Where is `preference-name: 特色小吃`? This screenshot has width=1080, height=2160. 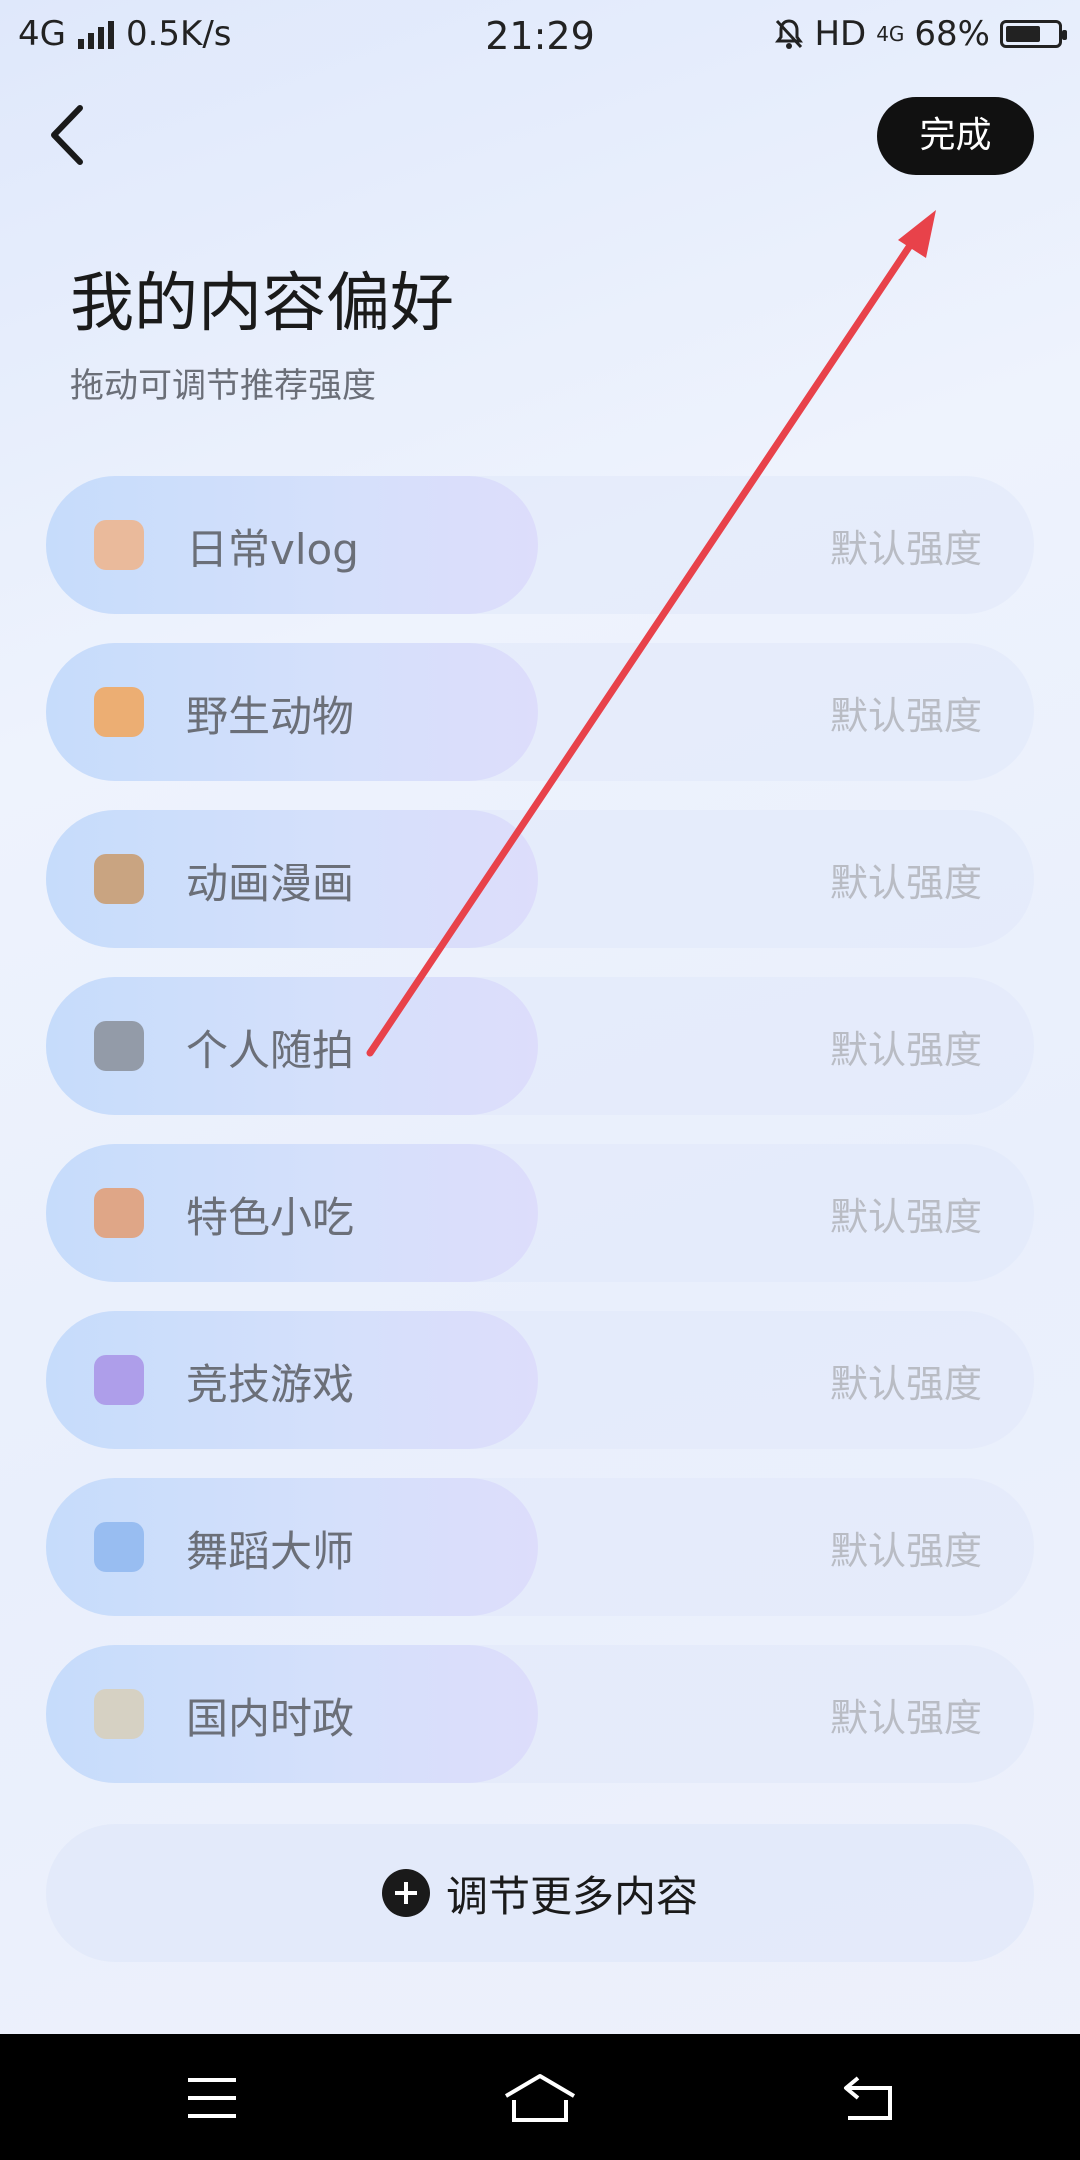
preference-name: 特色小吃 is located at coordinates (270, 1217).